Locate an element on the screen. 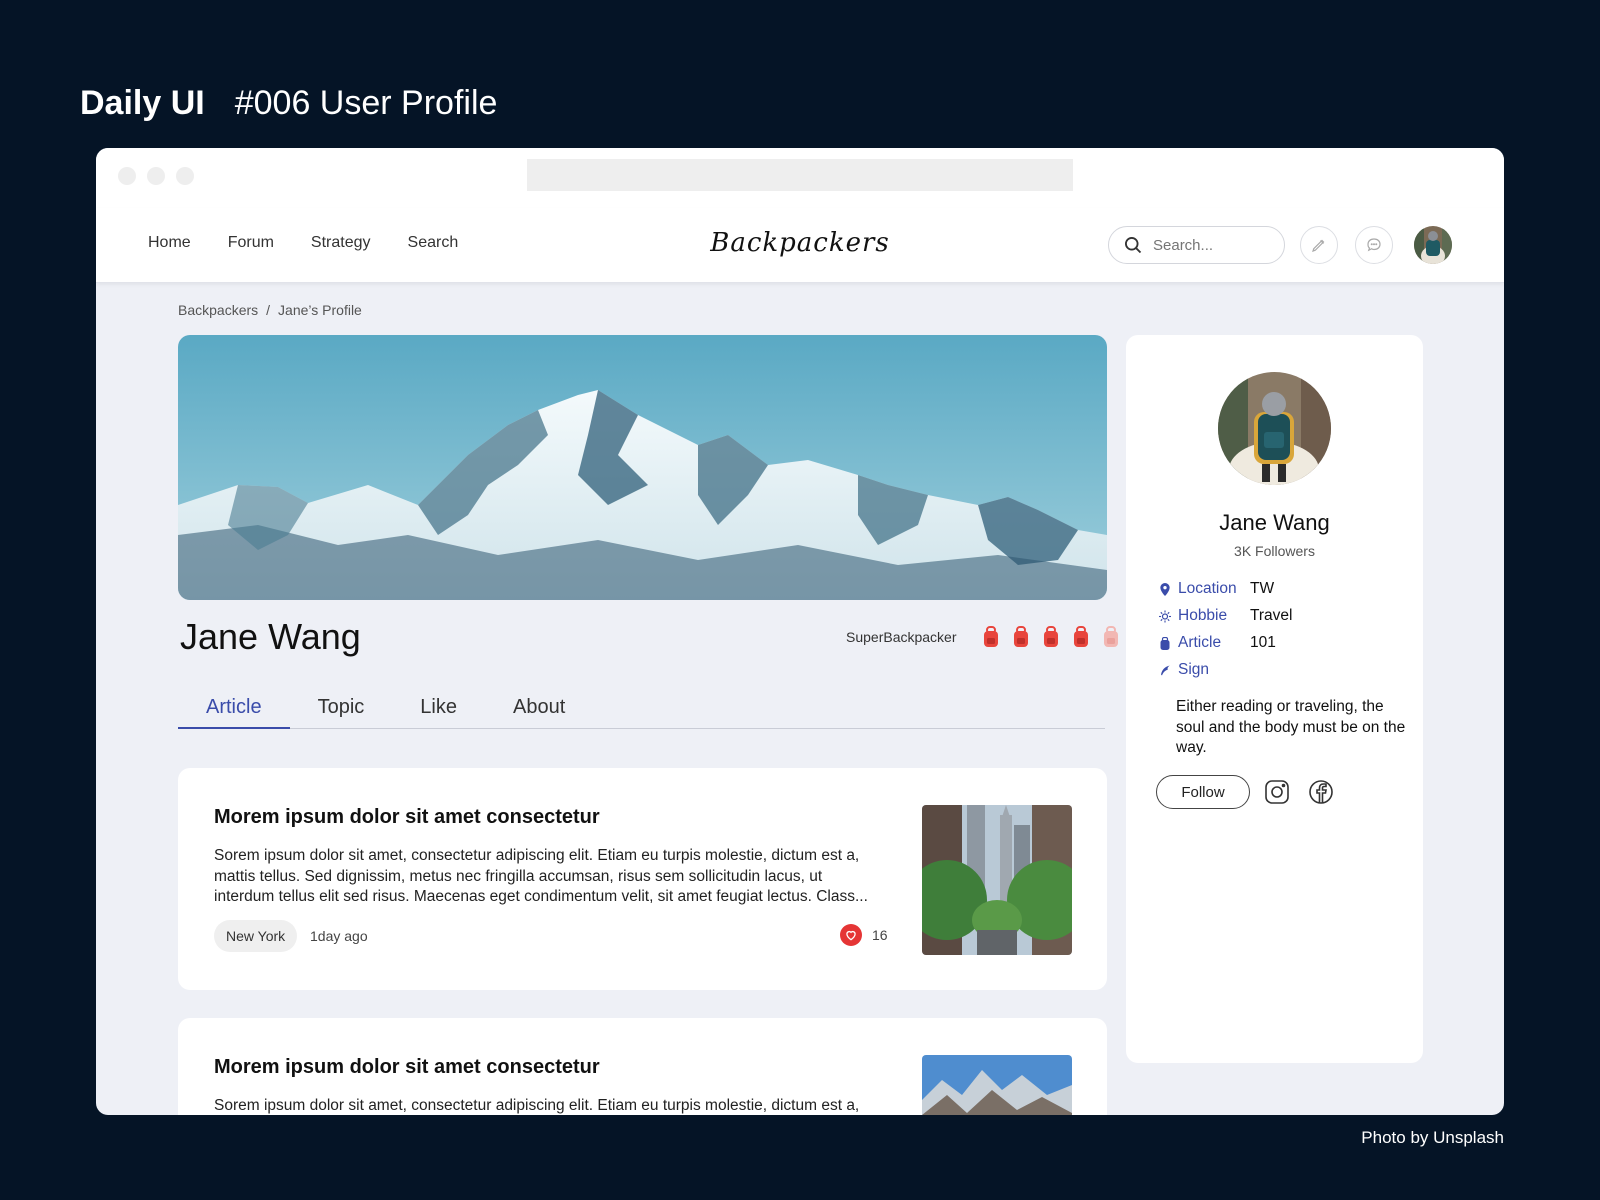 Image resolution: width=1600 pixels, height=1200 pixels. page-title: #006 User Profile is located at coordinates (366, 103).